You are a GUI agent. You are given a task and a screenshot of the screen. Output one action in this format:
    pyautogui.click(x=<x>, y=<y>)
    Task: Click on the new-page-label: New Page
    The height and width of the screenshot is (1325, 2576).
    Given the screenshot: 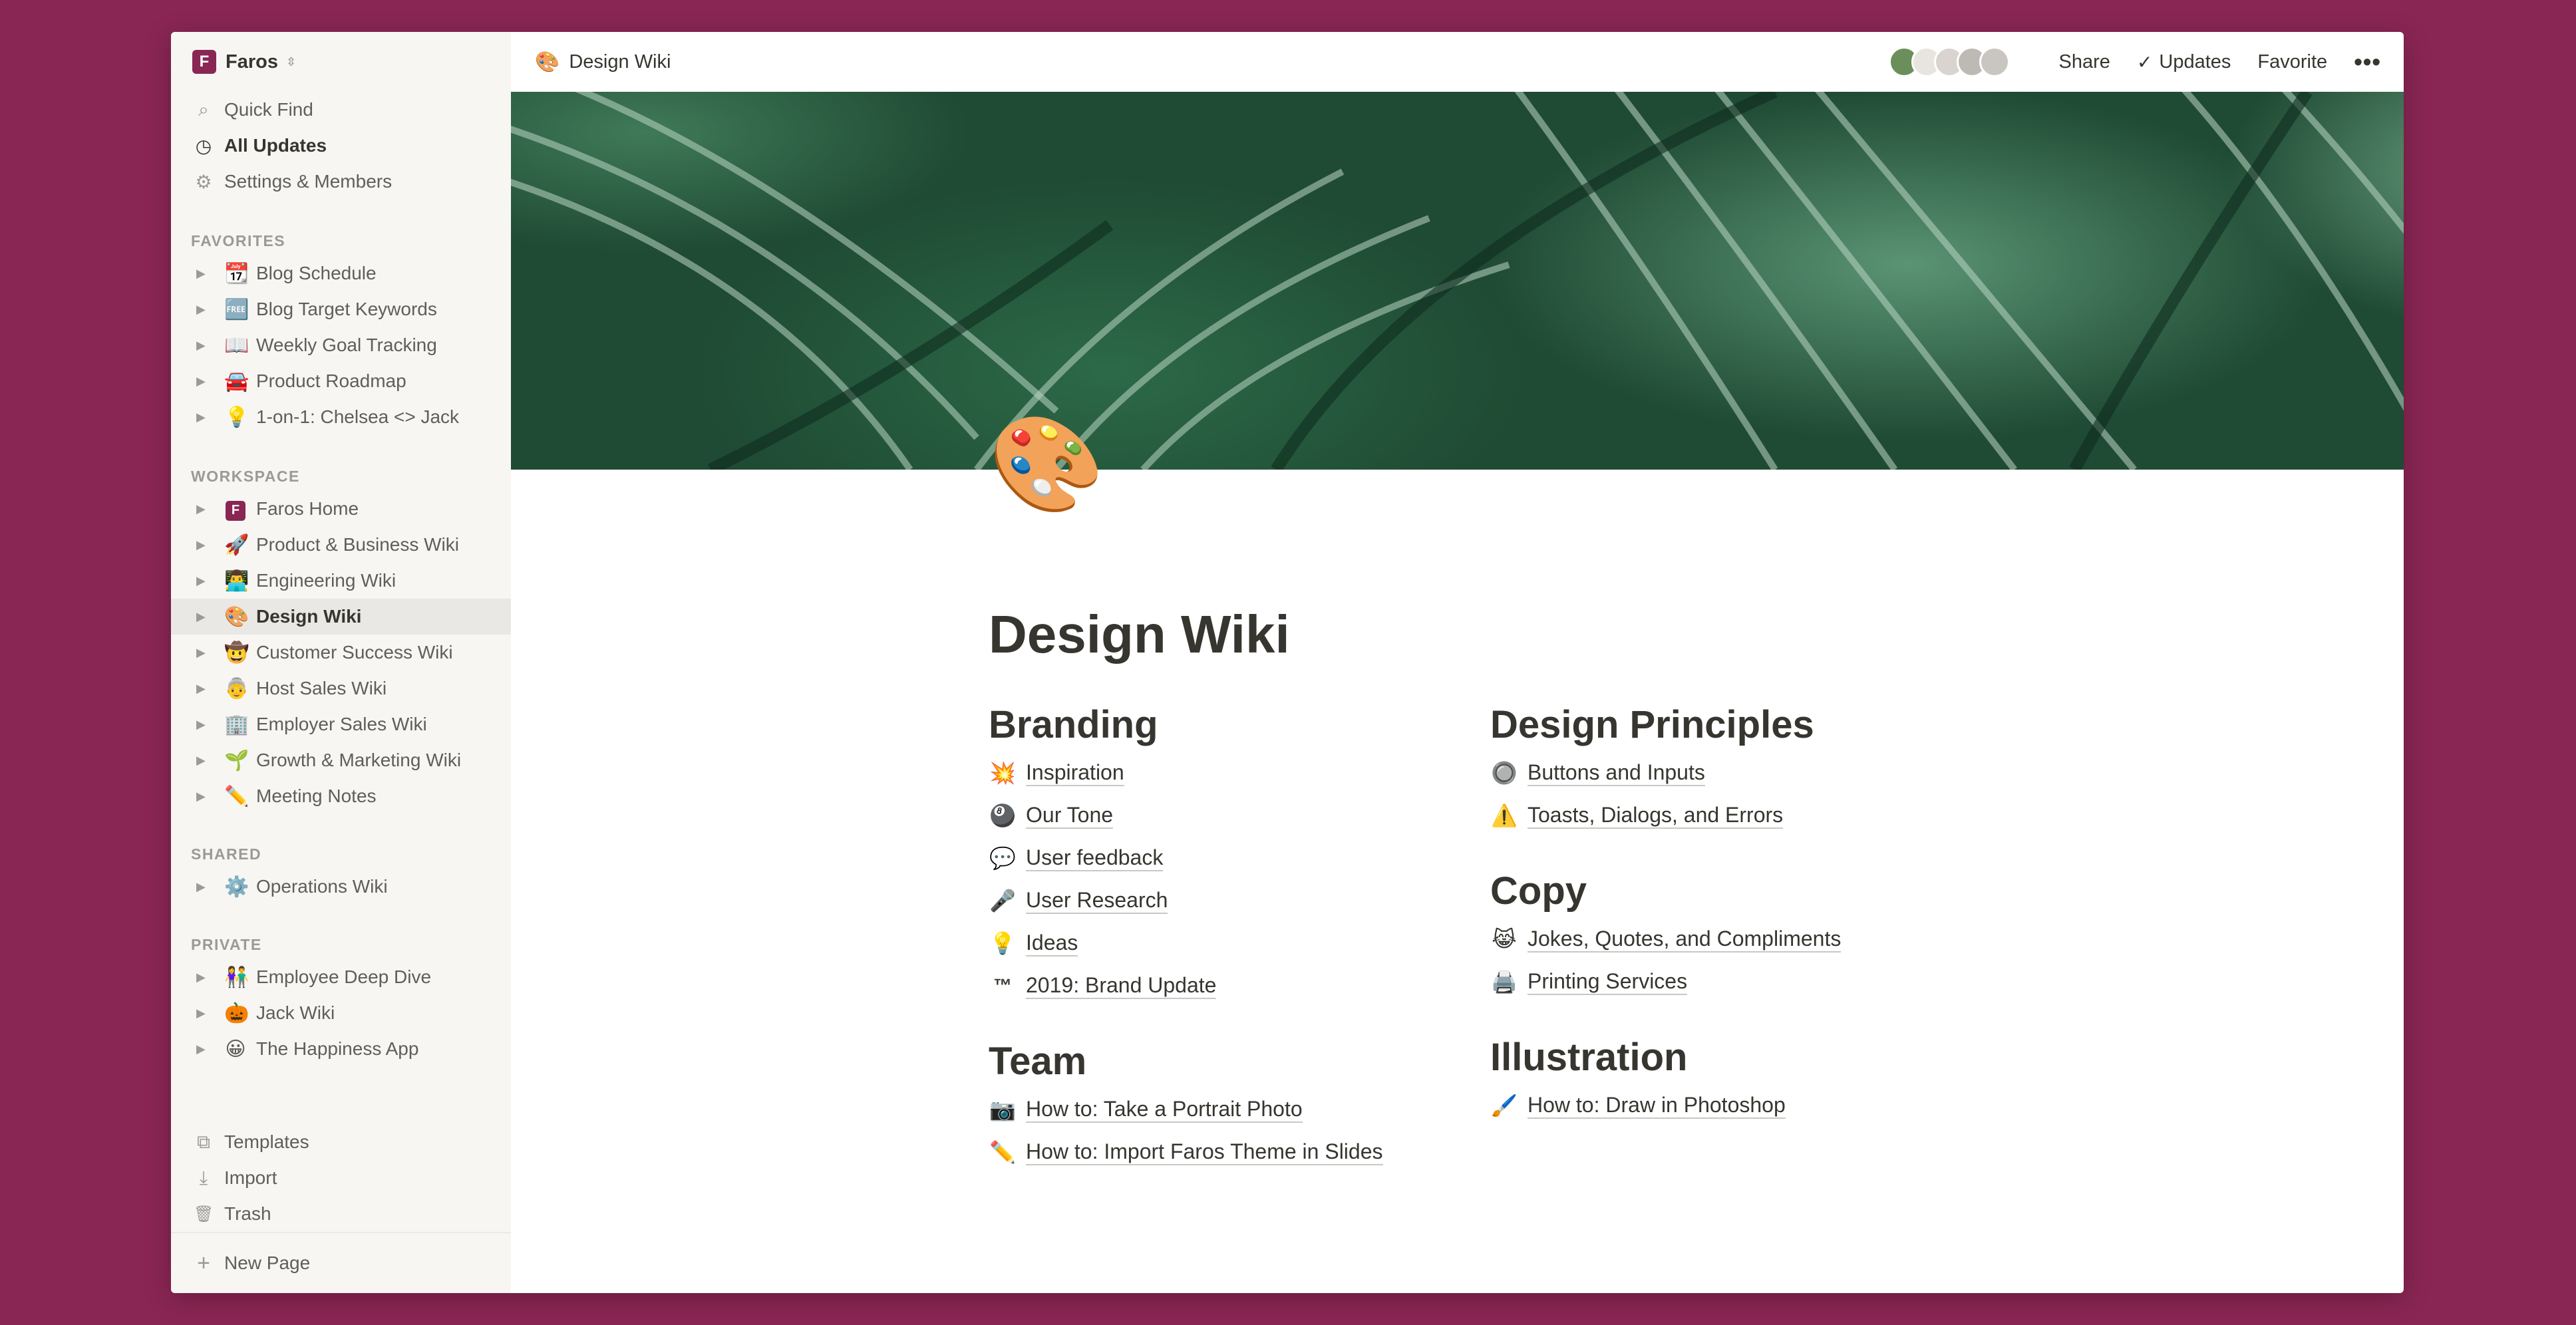 What is the action you would take?
    pyautogui.click(x=267, y=1262)
    